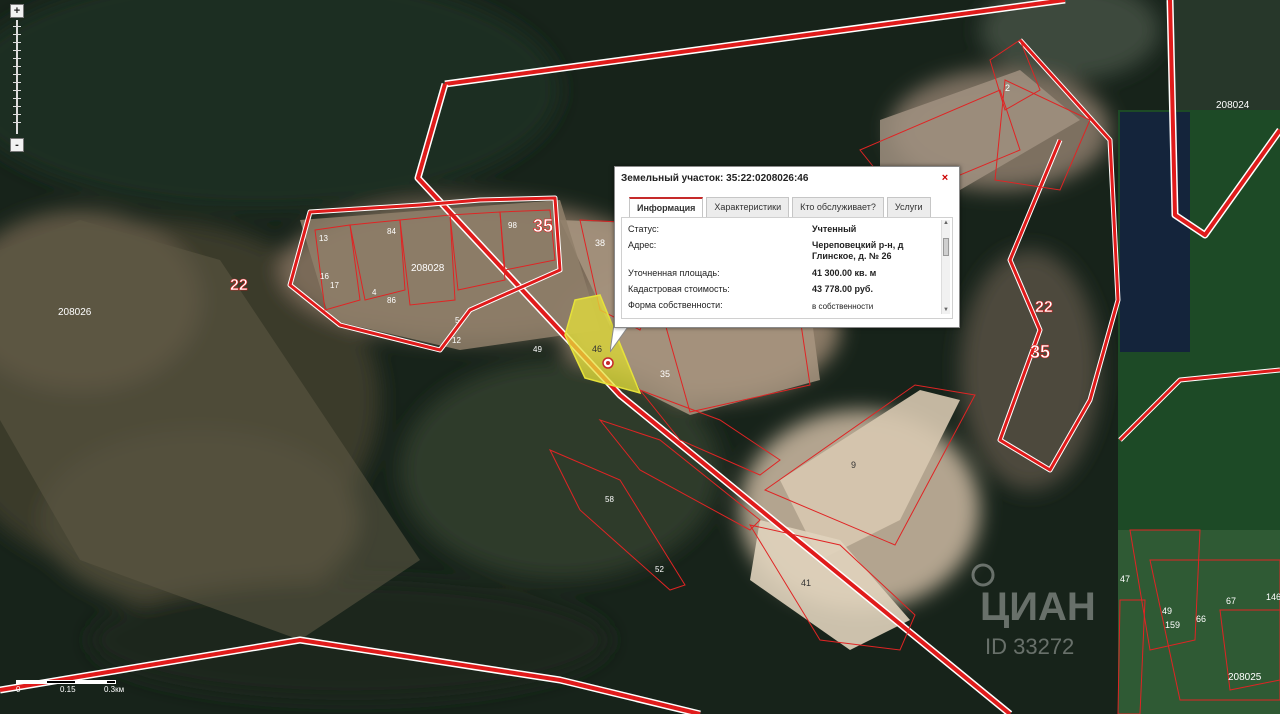 This screenshot has width=1280, height=714. Describe the element at coordinates (946, 310) in the screenshot. I see `scroll-down-icon: ▼` at that location.